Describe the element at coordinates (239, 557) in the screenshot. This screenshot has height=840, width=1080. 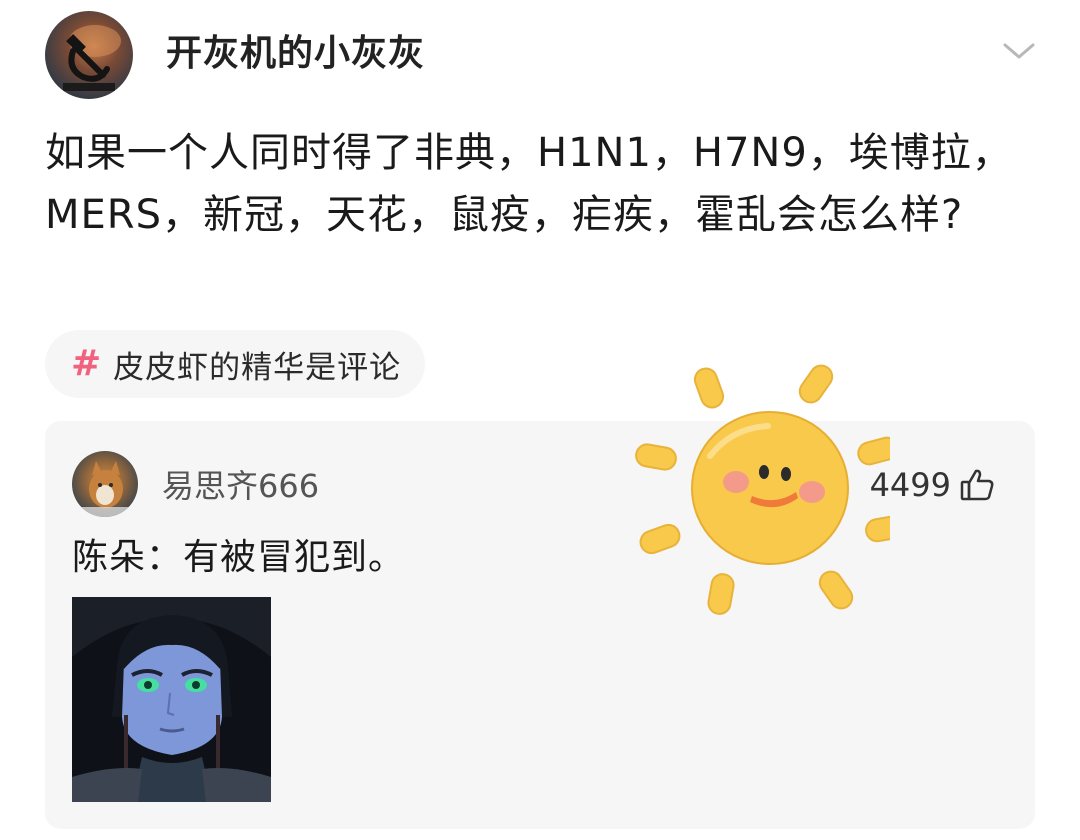
I see `comment-text: 陈朵：有被冒犯到。` at that location.